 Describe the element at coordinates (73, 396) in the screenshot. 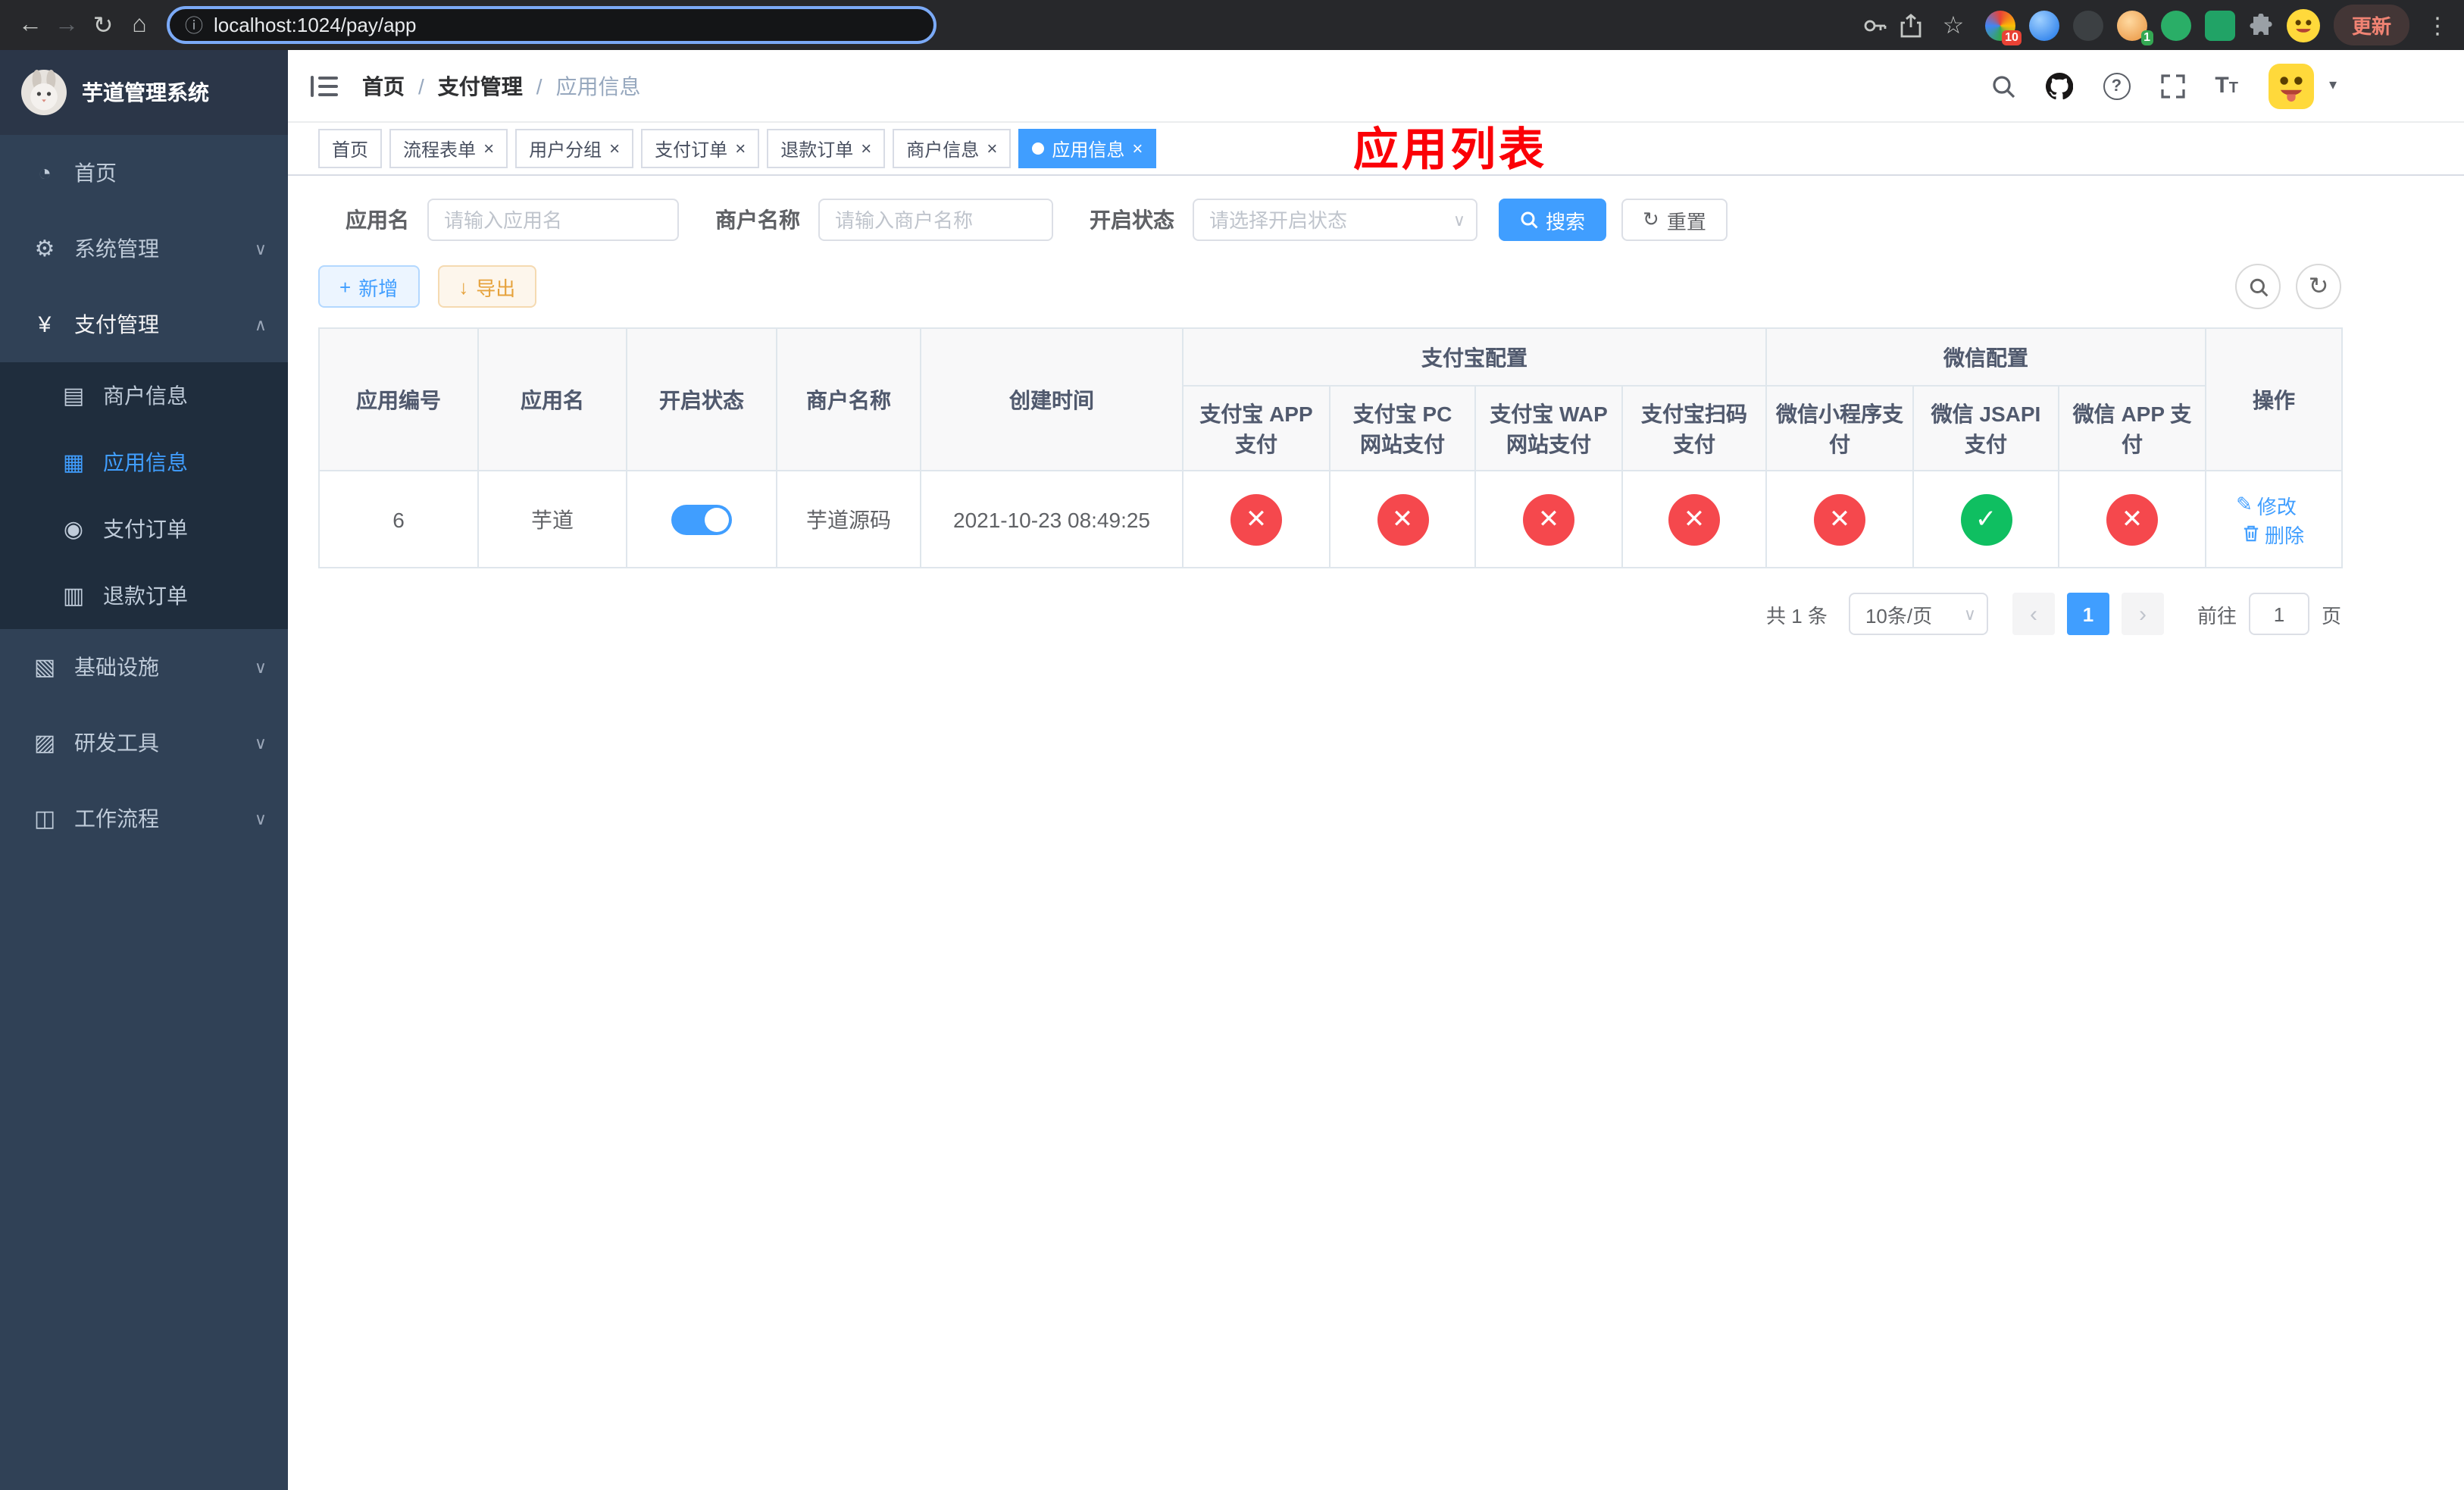

I see `card-icon: ▤` at that location.